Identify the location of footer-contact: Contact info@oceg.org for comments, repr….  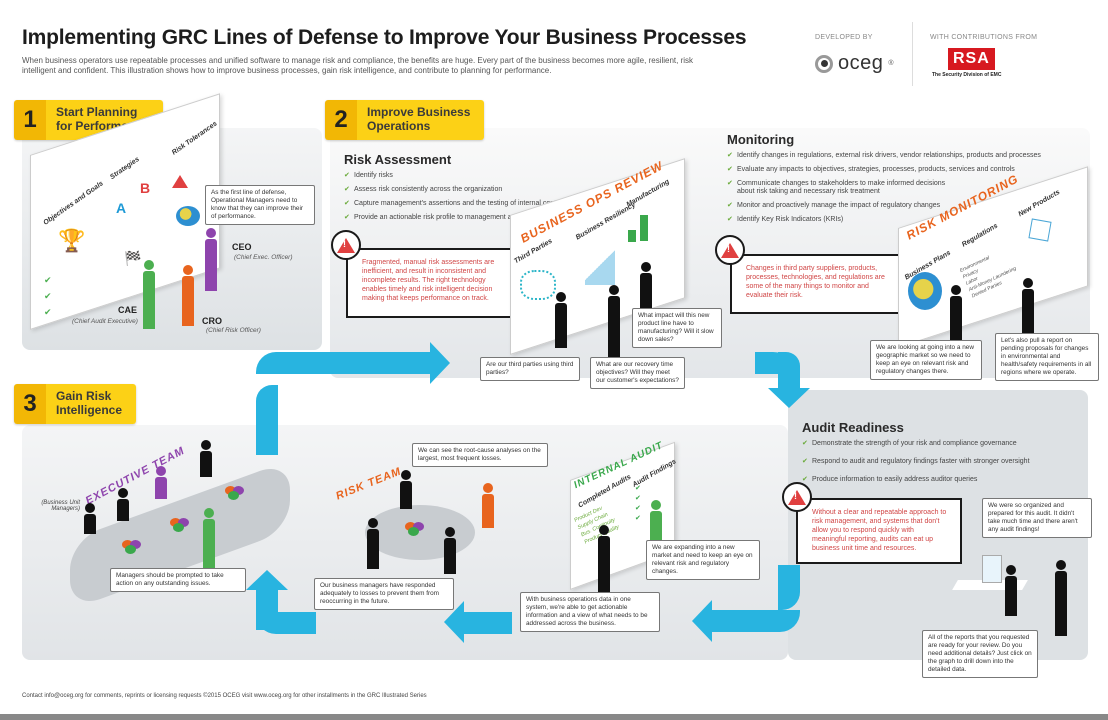
(224, 696).